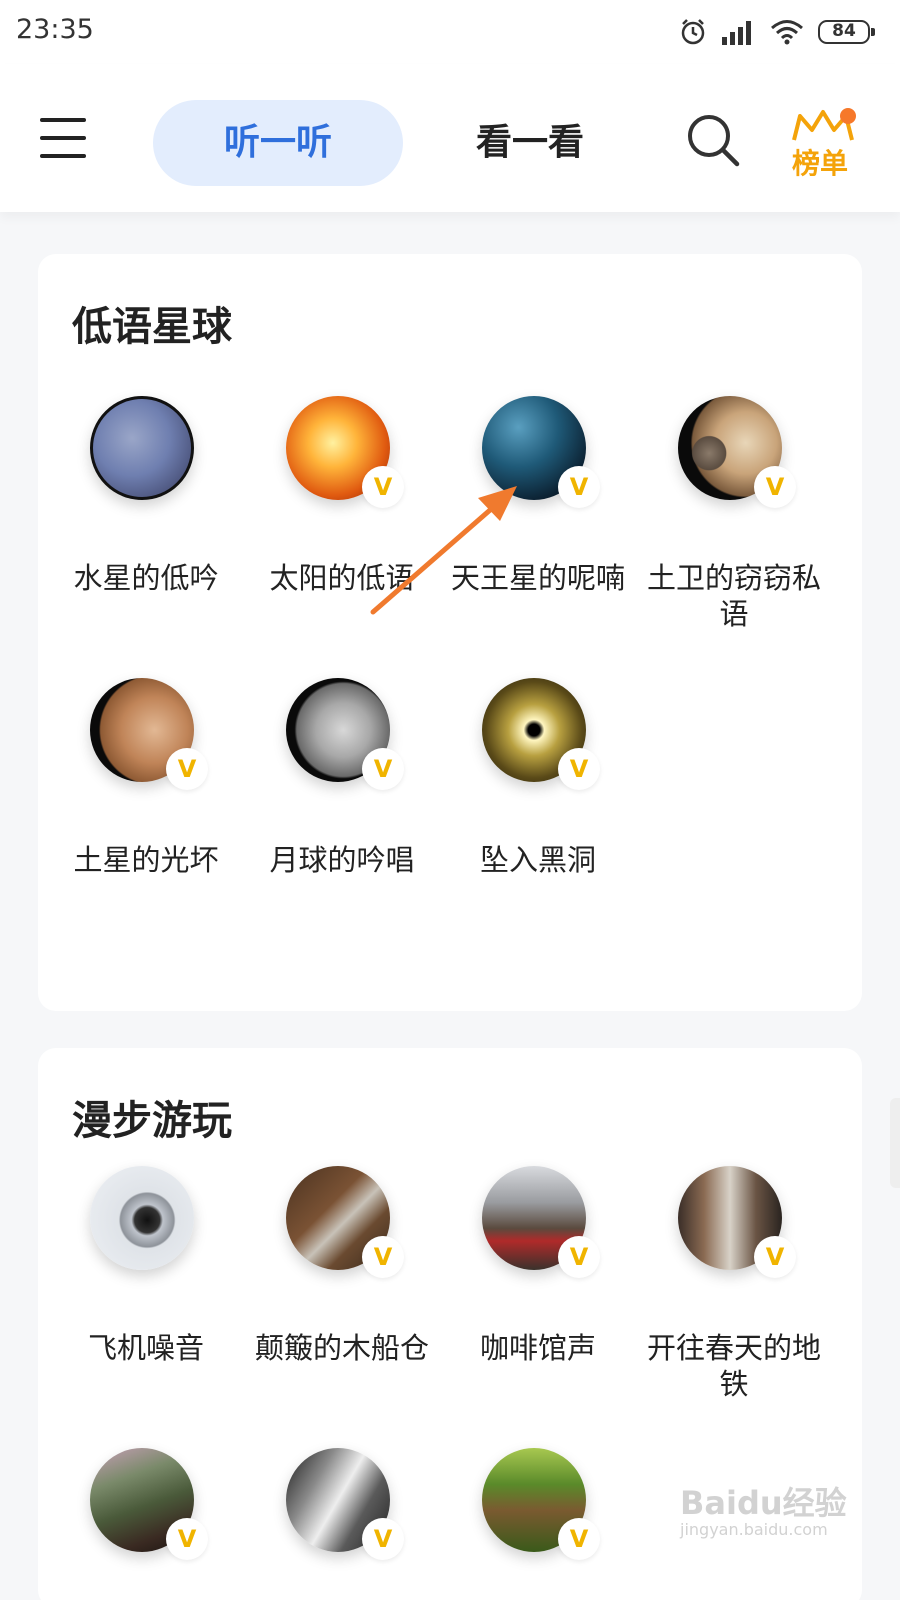 This screenshot has width=900, height=1600. I want to click on sound-item-label: 太阳的低语, so click(342, 578).